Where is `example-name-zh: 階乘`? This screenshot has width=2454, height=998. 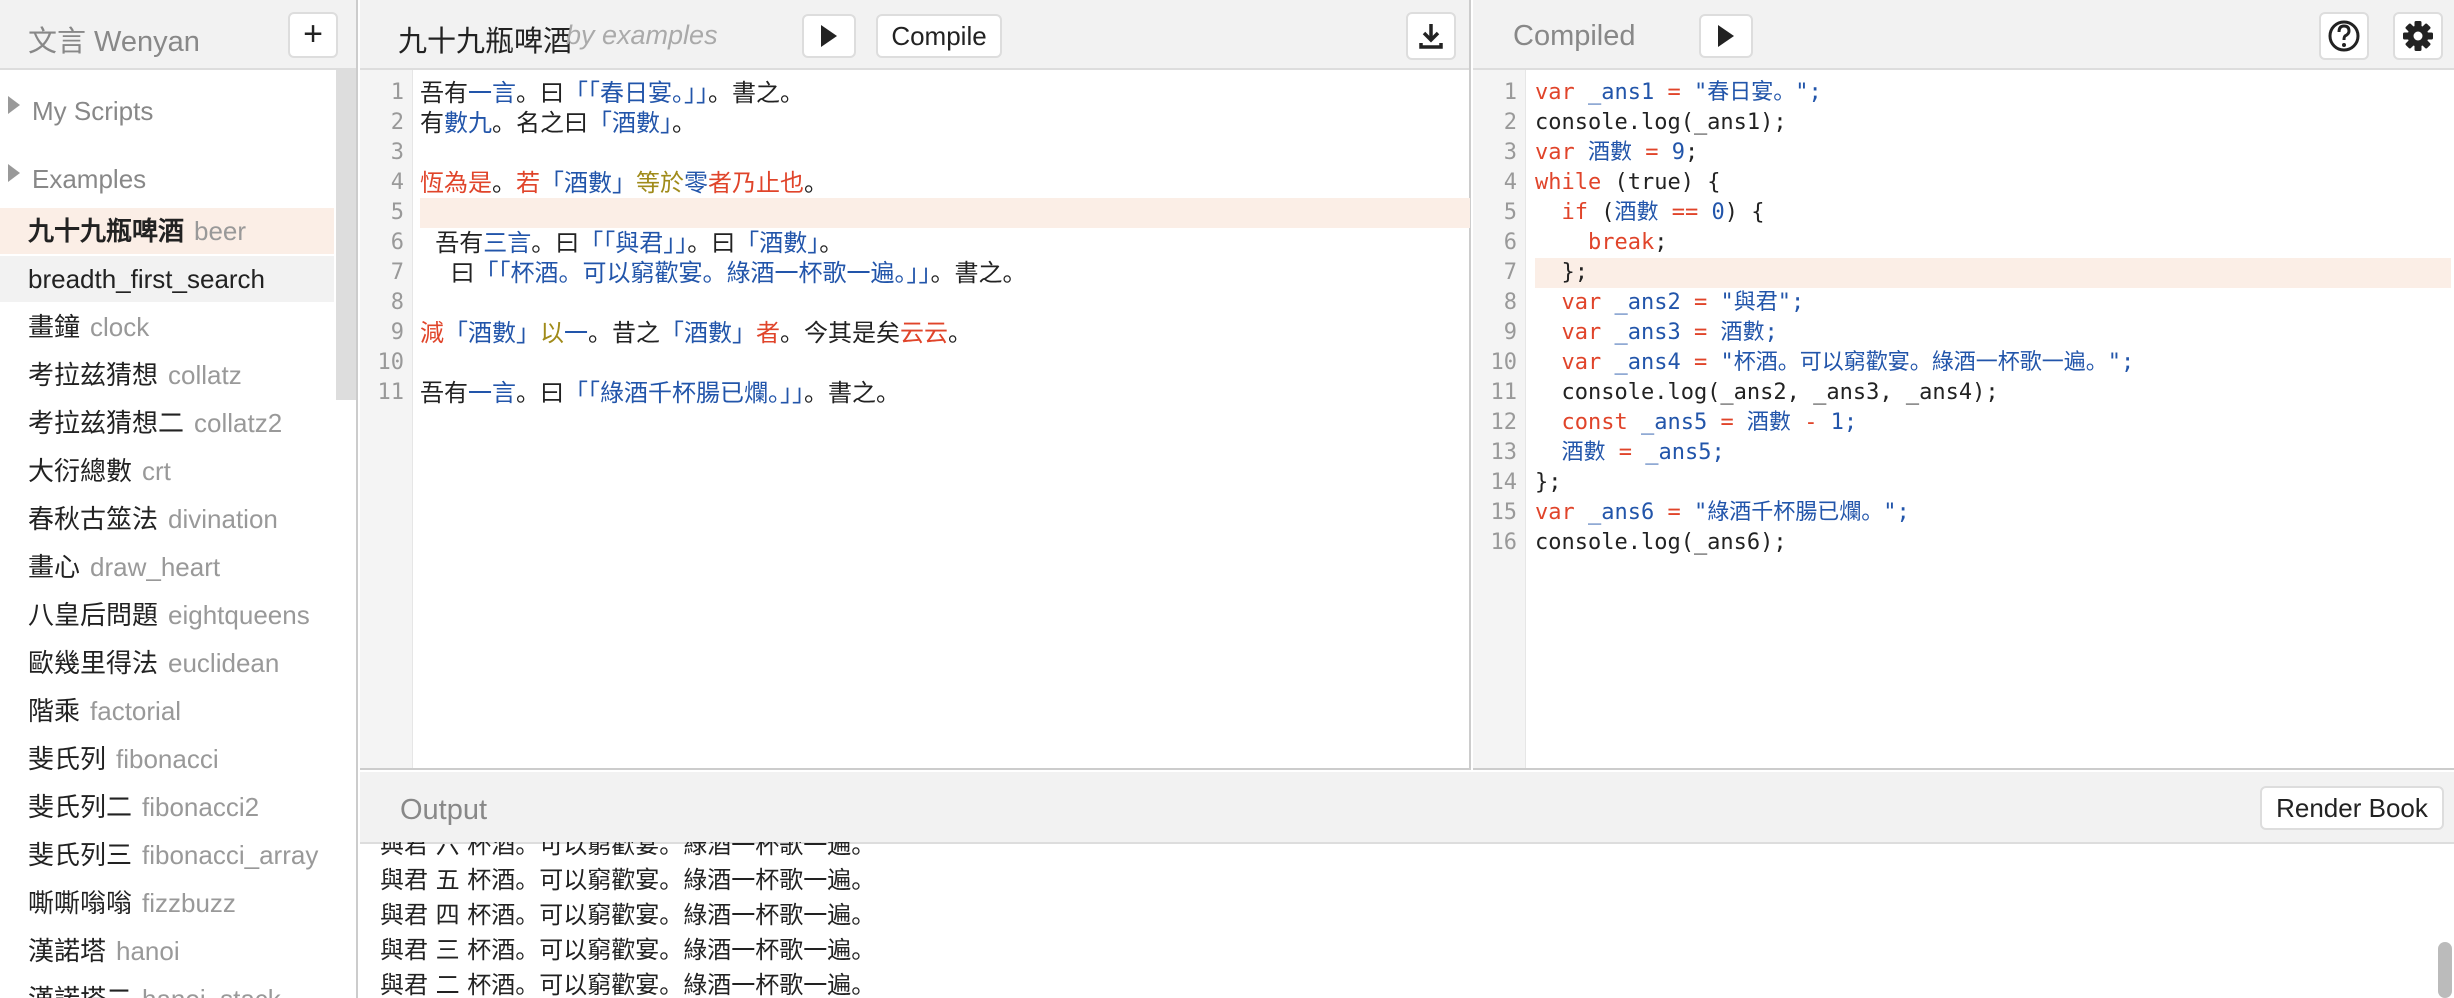
example-name-zh: 階乘 is located at coordinates (54, 711).